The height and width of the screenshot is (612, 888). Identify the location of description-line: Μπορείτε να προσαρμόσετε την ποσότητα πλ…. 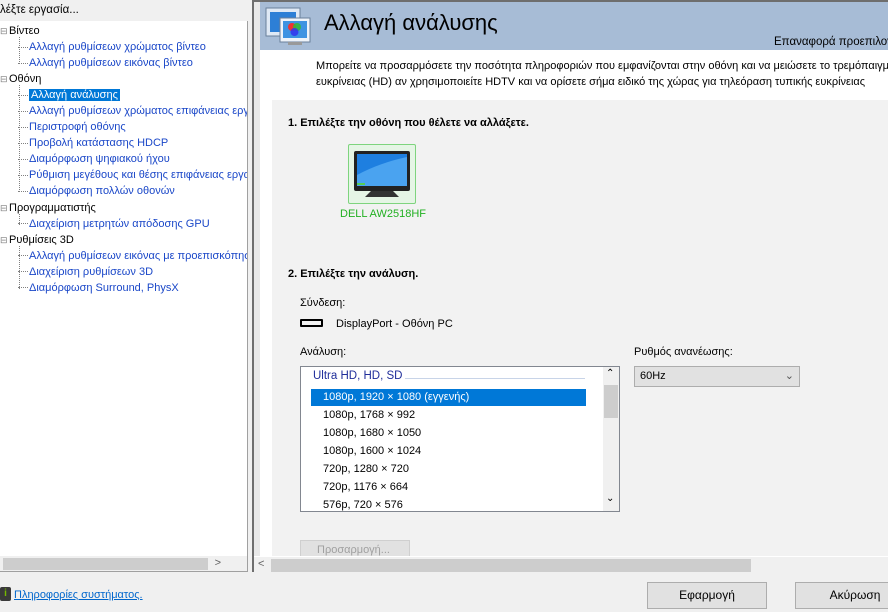
(602, 66).